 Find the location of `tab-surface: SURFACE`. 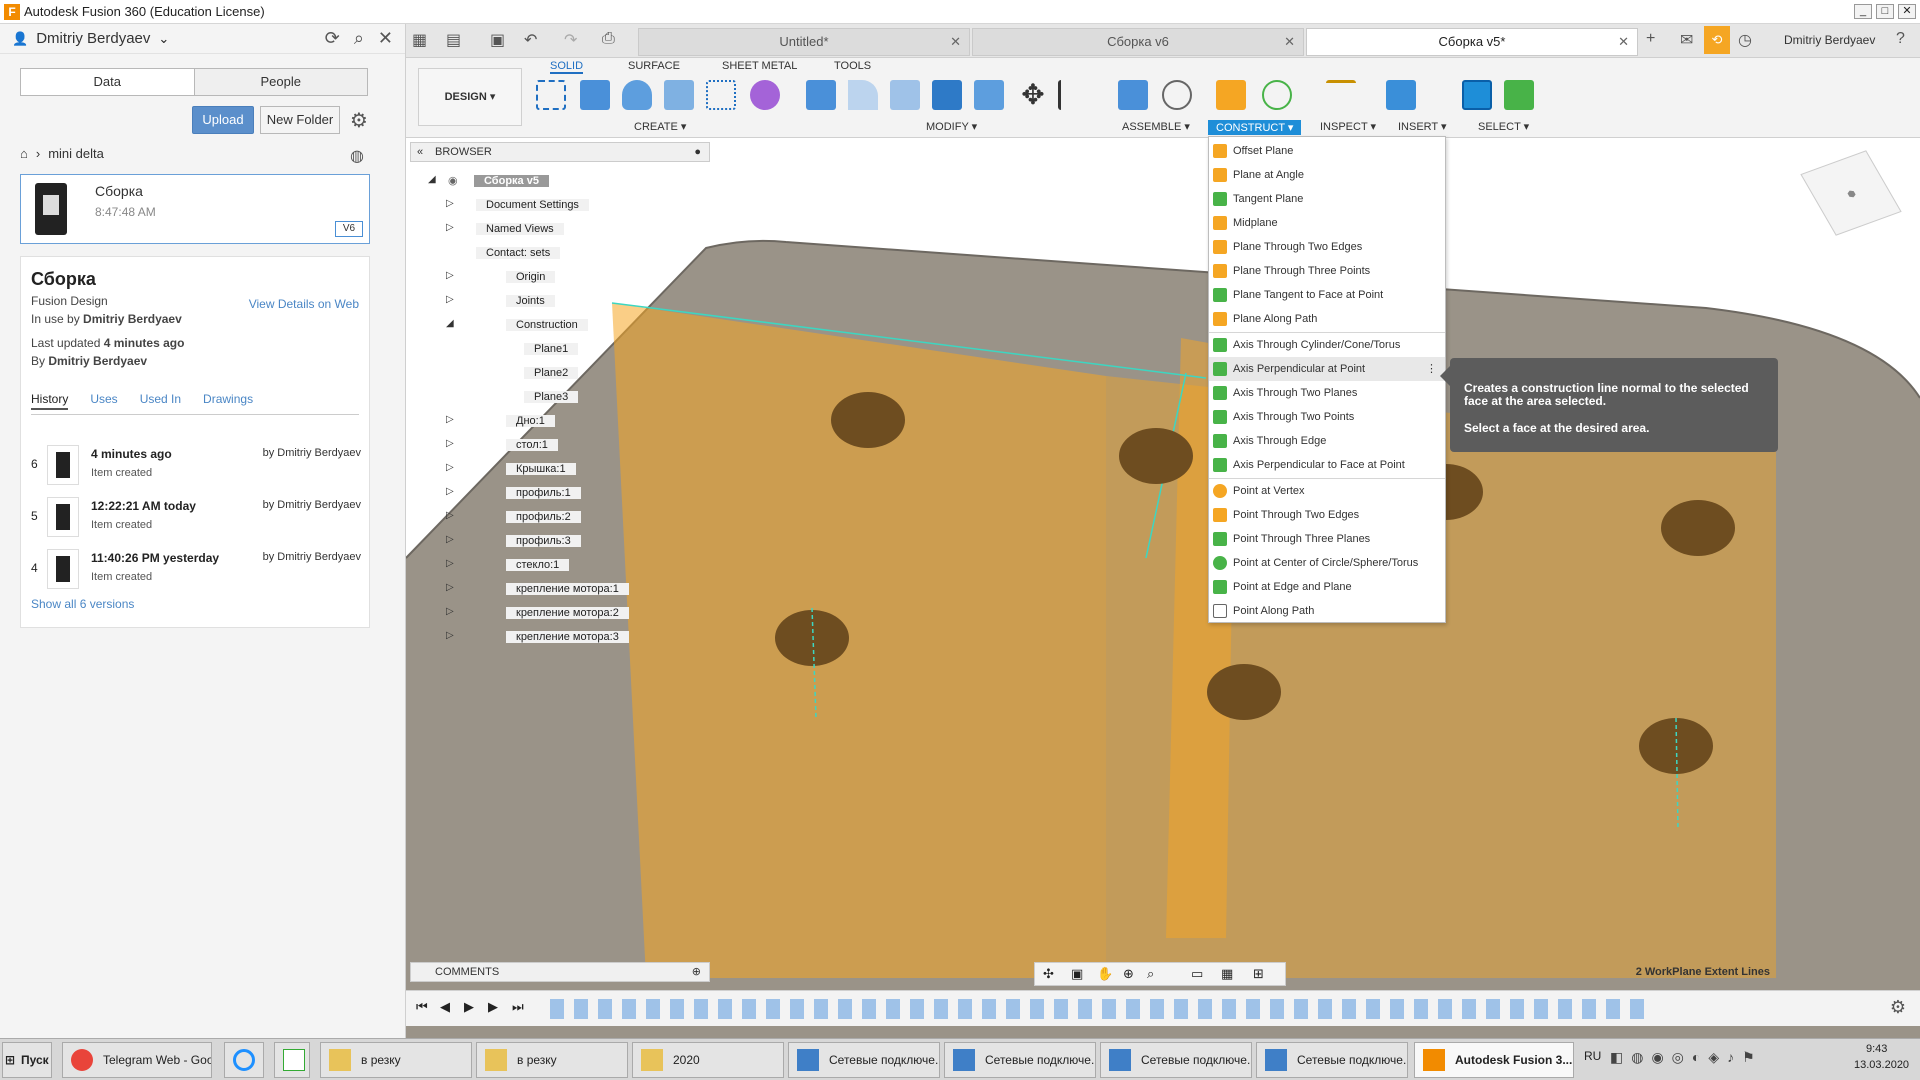

tab-surface: SURFACE is located at coordinates (654, 66).